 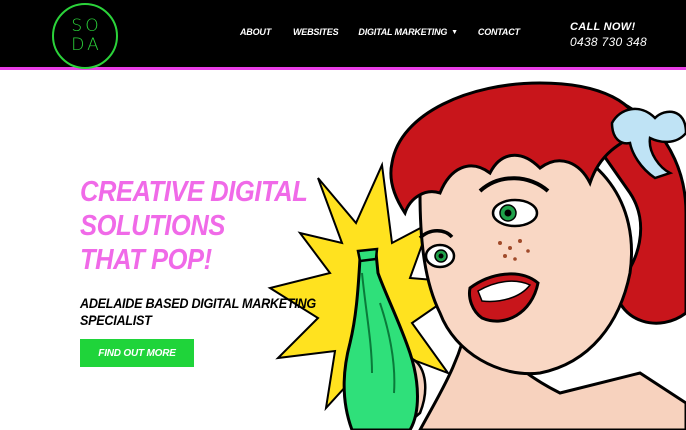 I want to click on nav-item-websites: WEBSITES, so click(x=316, y=32).